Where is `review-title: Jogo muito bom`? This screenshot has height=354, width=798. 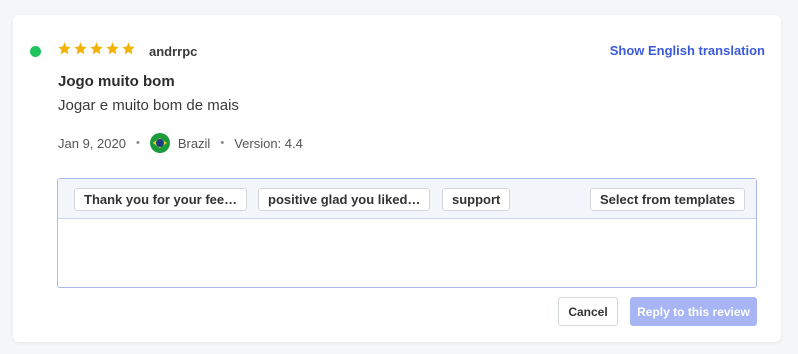 review-title: Jogo muito bom is located at coordinates (116, 81).